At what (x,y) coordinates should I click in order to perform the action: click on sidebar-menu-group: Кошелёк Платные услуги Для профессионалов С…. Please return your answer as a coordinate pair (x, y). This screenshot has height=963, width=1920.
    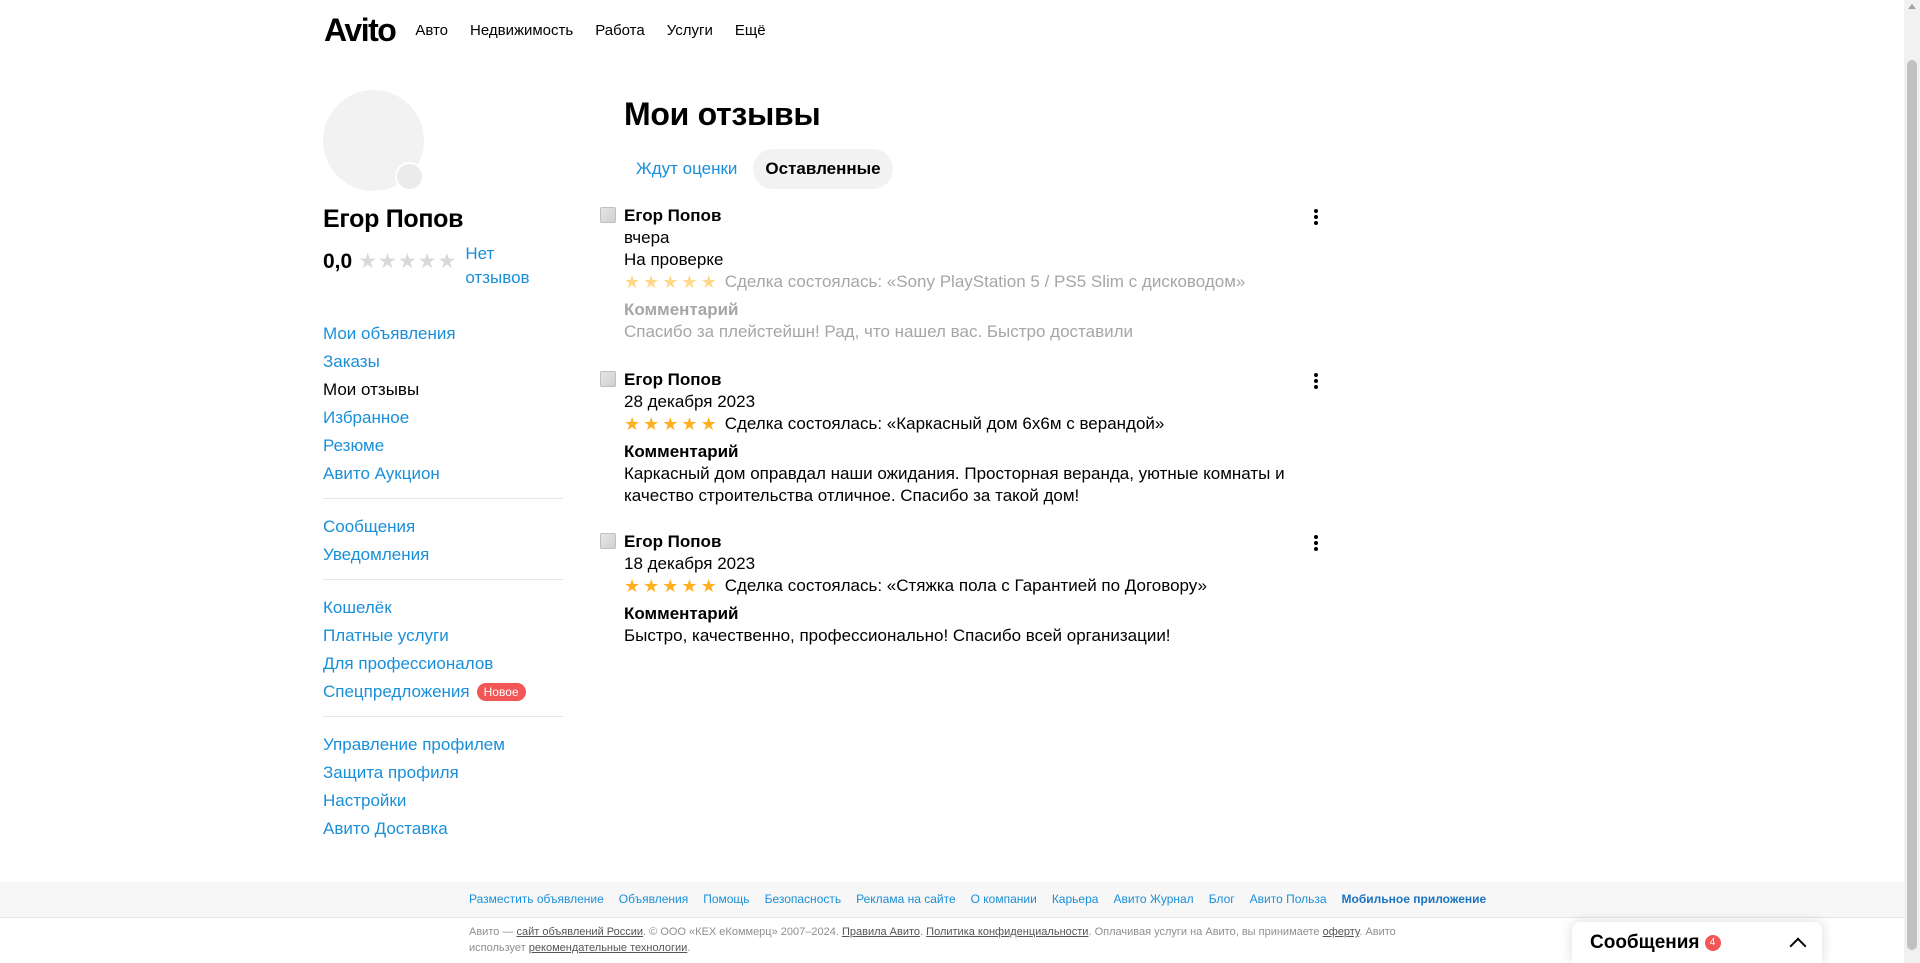
    Looking at the image, I should click on (443, 648).